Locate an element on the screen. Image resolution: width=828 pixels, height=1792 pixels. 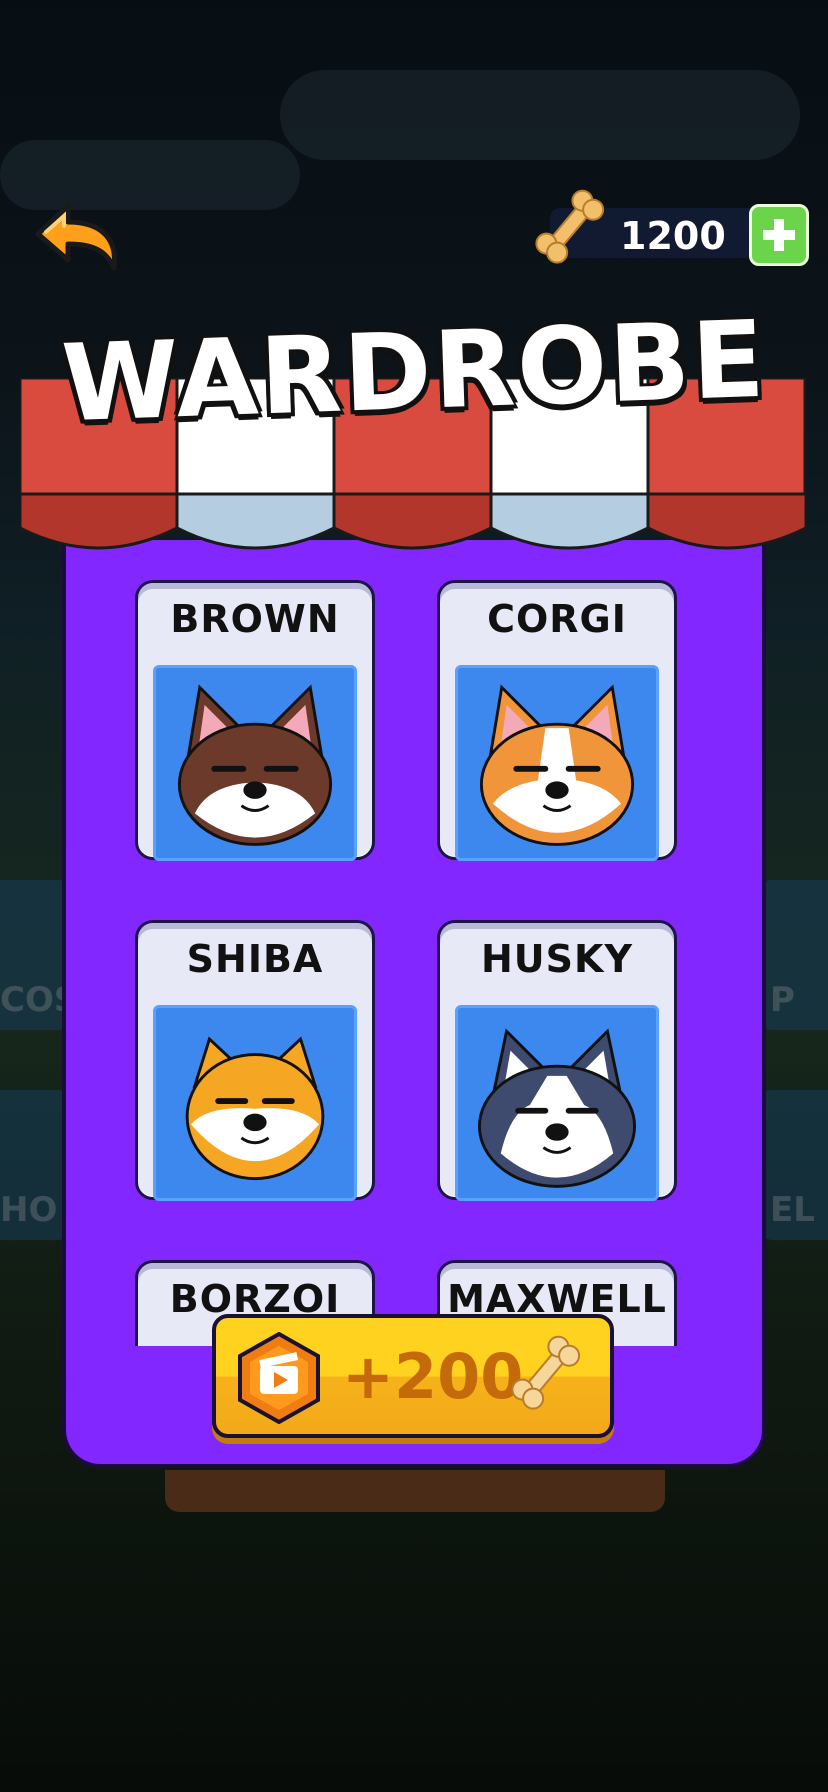
item-label: HUSKY is located at coordinates (557, 959).